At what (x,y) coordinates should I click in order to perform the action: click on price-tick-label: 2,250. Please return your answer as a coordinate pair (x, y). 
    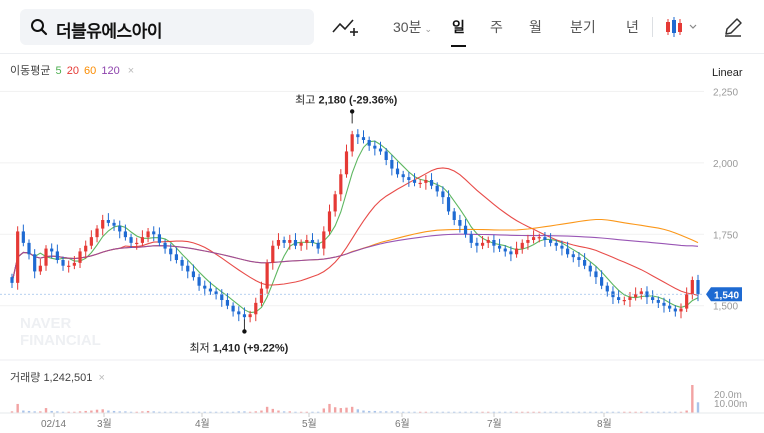
    Looking at the image, I should click on (725, 92).